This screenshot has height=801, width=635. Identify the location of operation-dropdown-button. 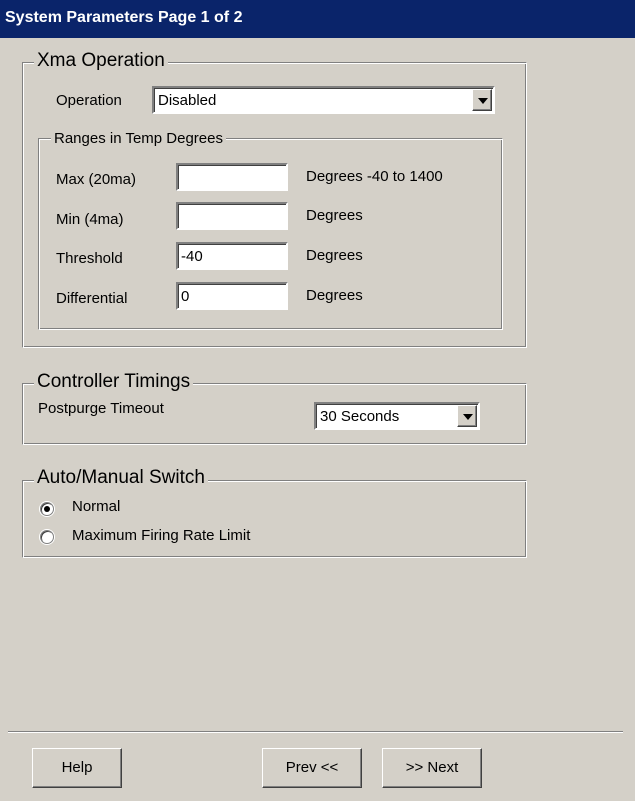
(482, 100).